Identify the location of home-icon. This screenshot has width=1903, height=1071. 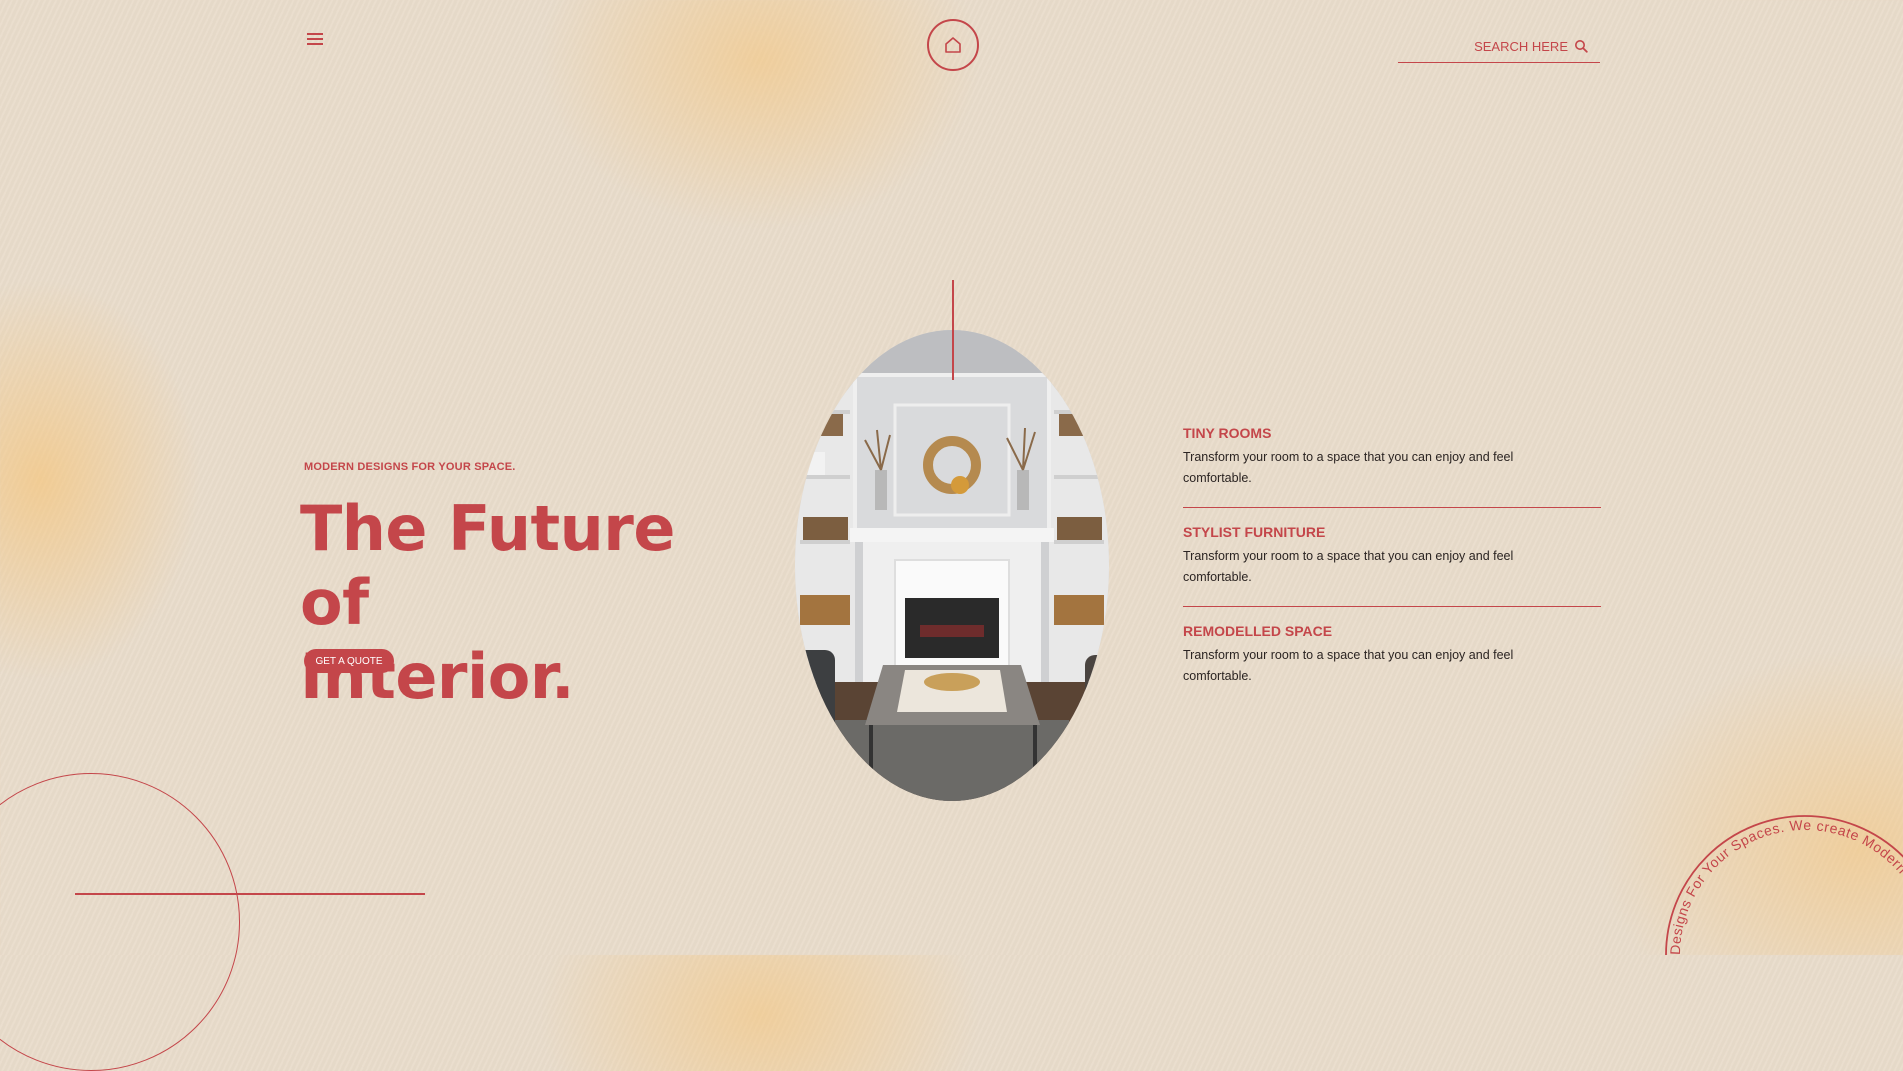
(953, 45).